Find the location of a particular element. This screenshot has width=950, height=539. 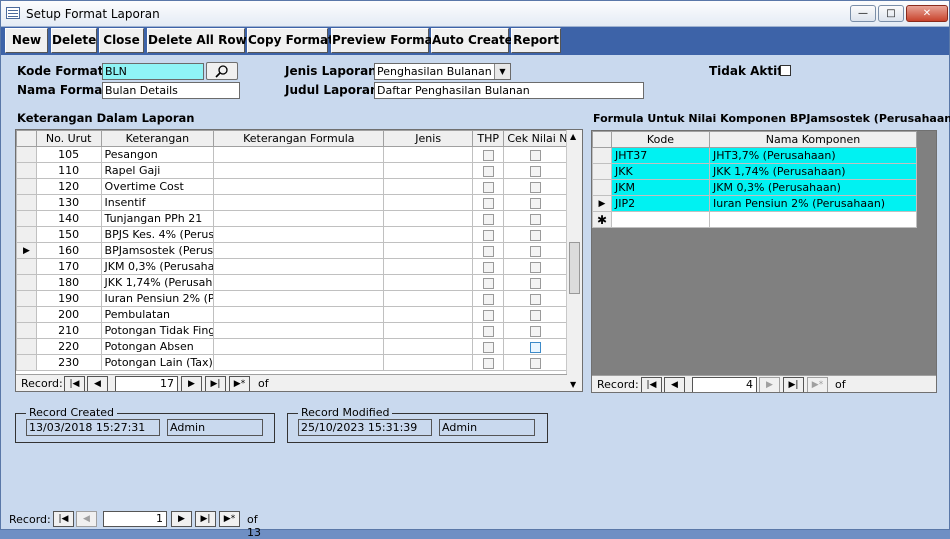

scroll-up-icon: ▲ is located at coordinates (573, 136).